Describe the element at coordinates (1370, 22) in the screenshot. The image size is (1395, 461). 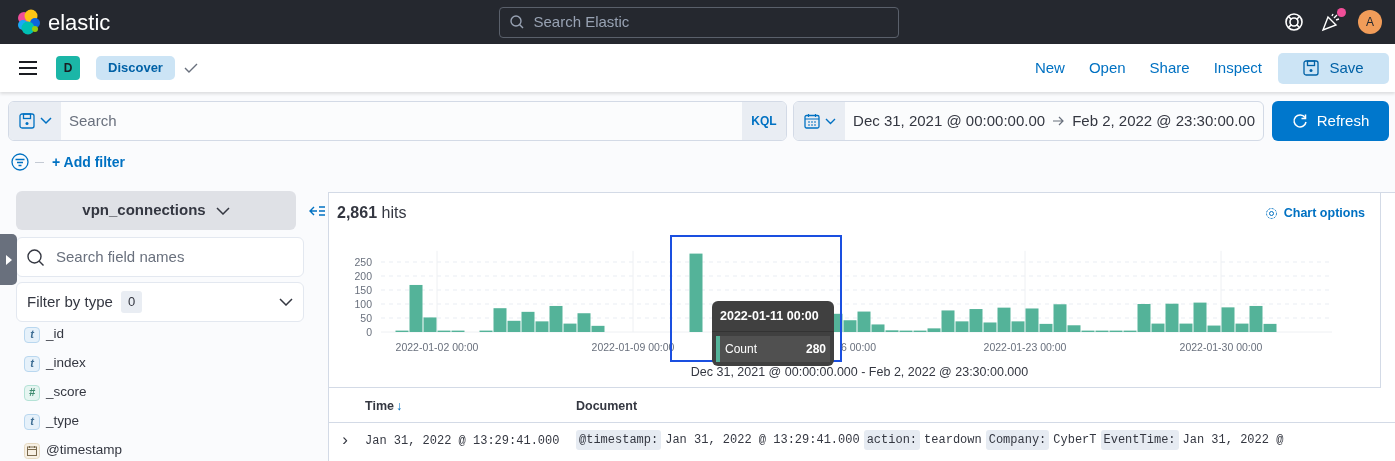
I see `user-avatar: A` at that location.